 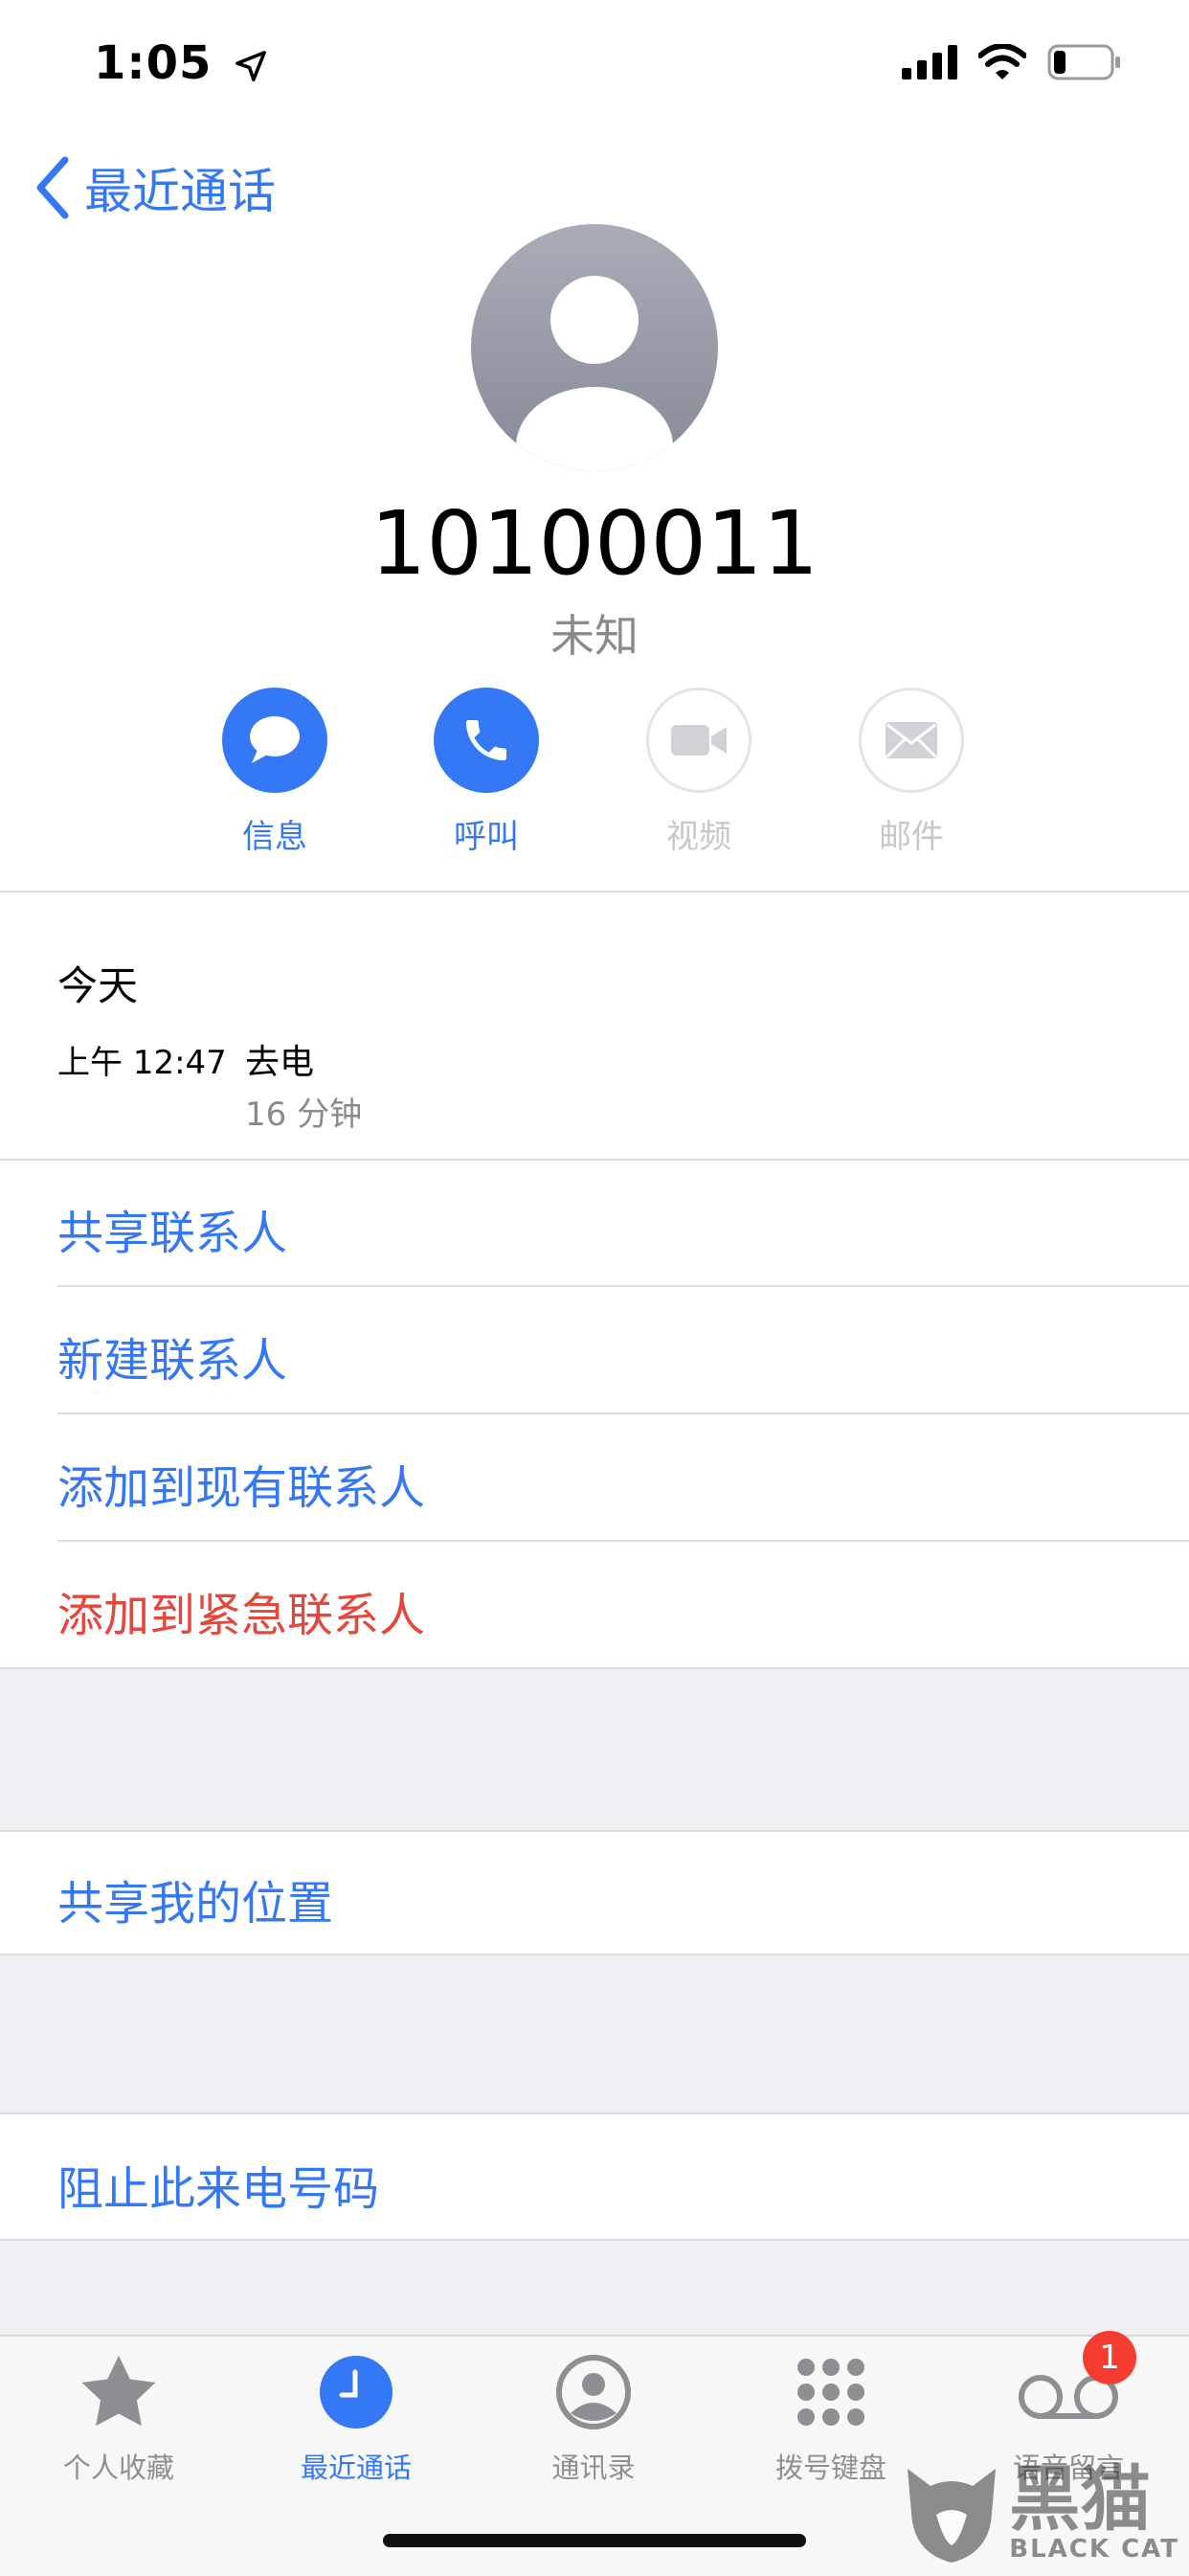 I want to click on mail-label: 邮件, so click(x=911, y=837).